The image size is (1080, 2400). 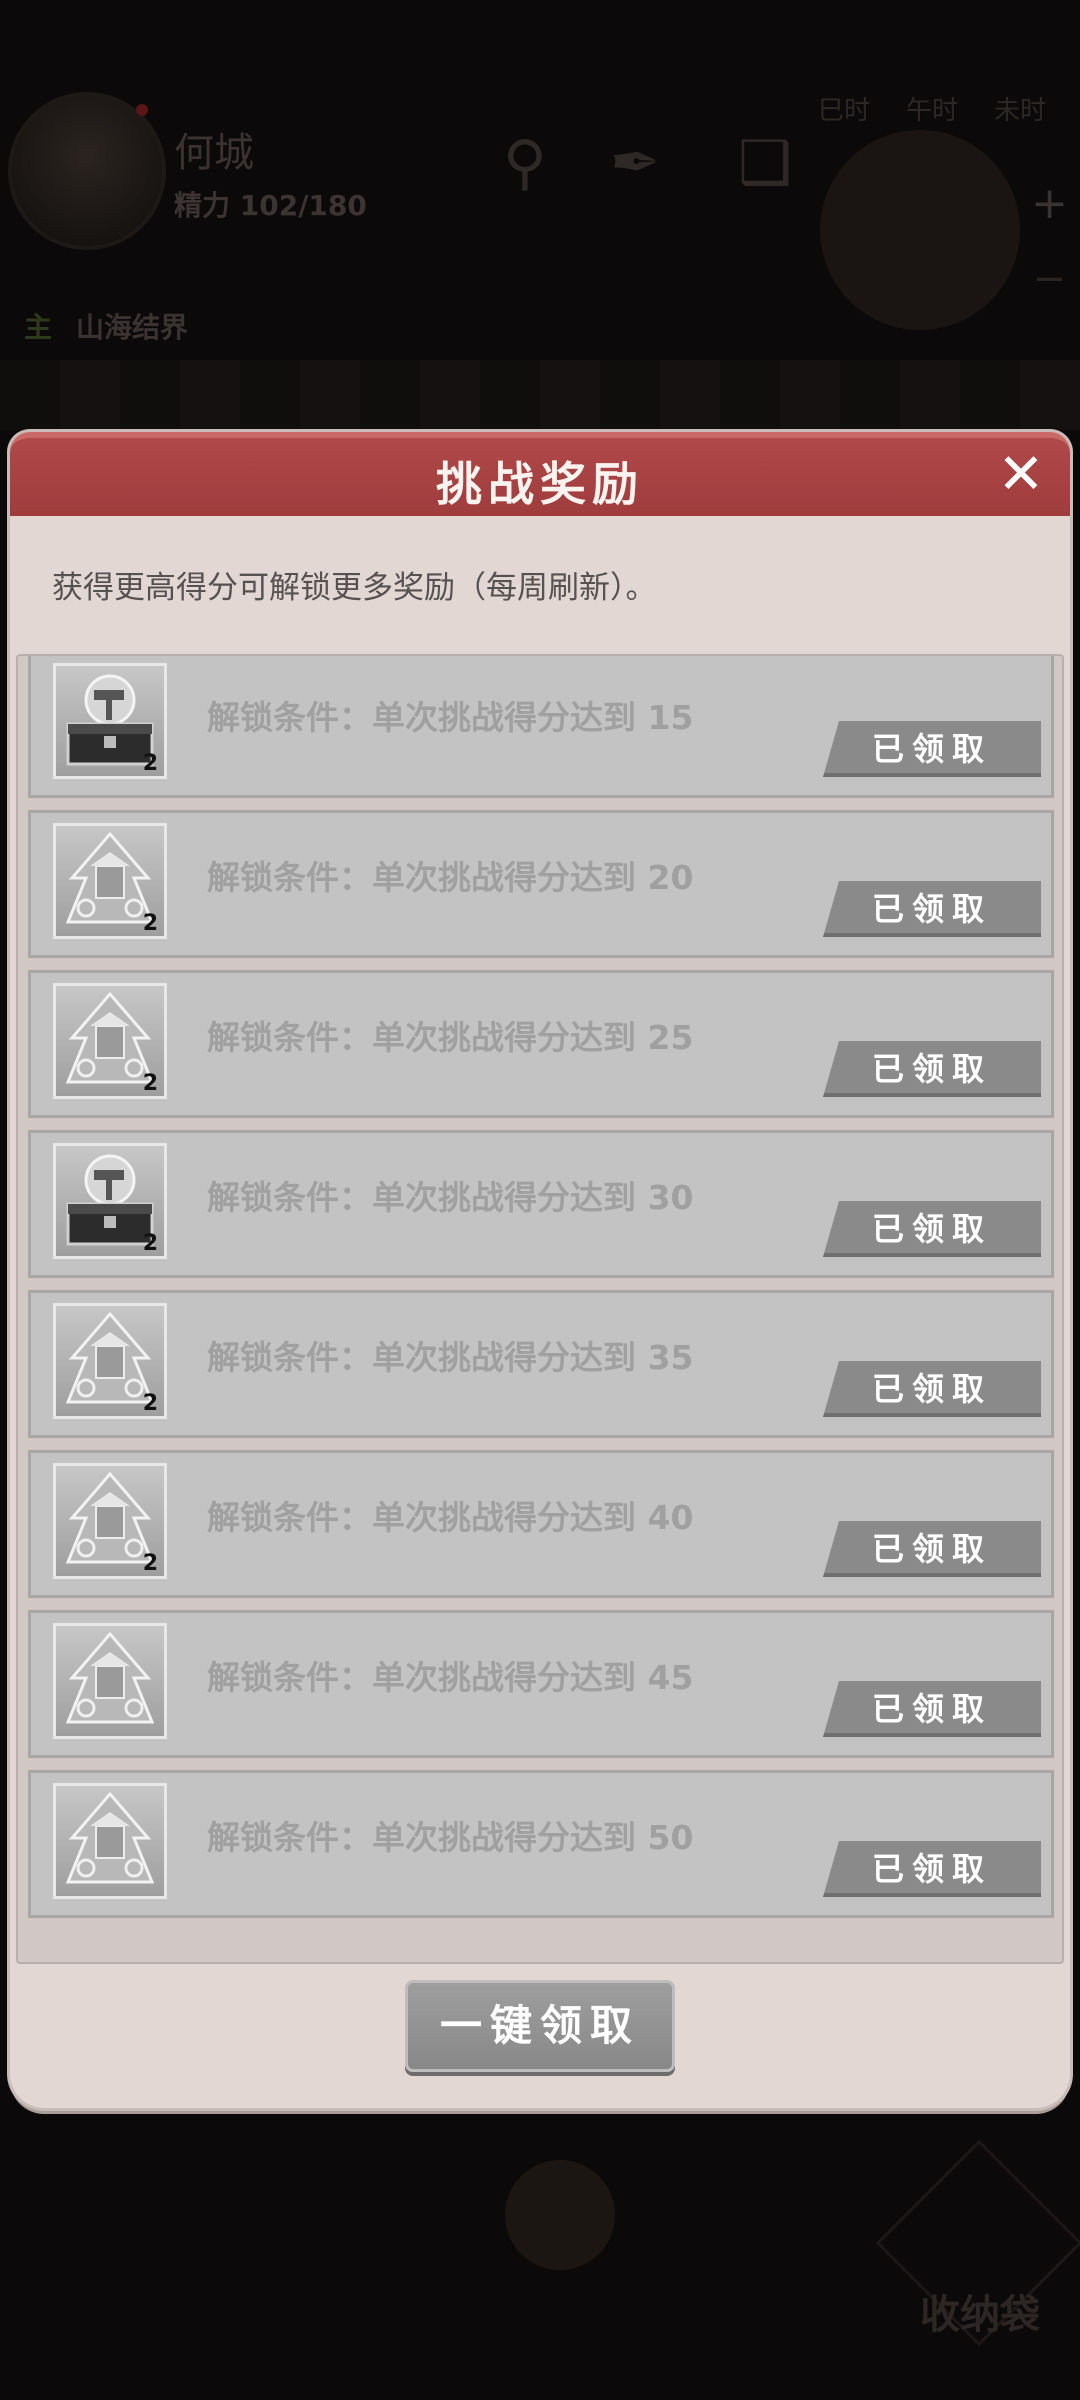 I want to click on task-tag: 主, so click(x=37, y=327).